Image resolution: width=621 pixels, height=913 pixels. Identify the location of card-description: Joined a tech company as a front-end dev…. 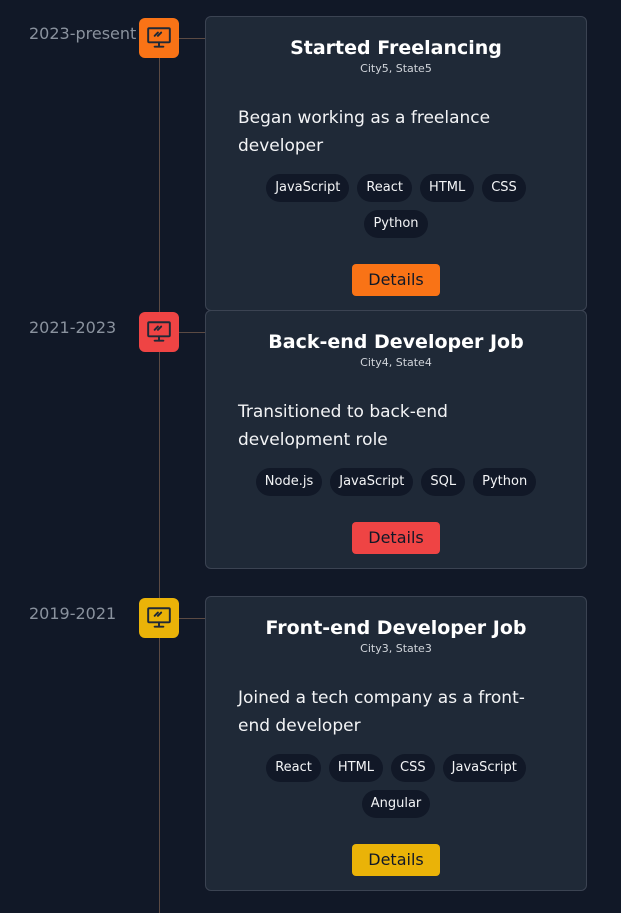
(381, 712).